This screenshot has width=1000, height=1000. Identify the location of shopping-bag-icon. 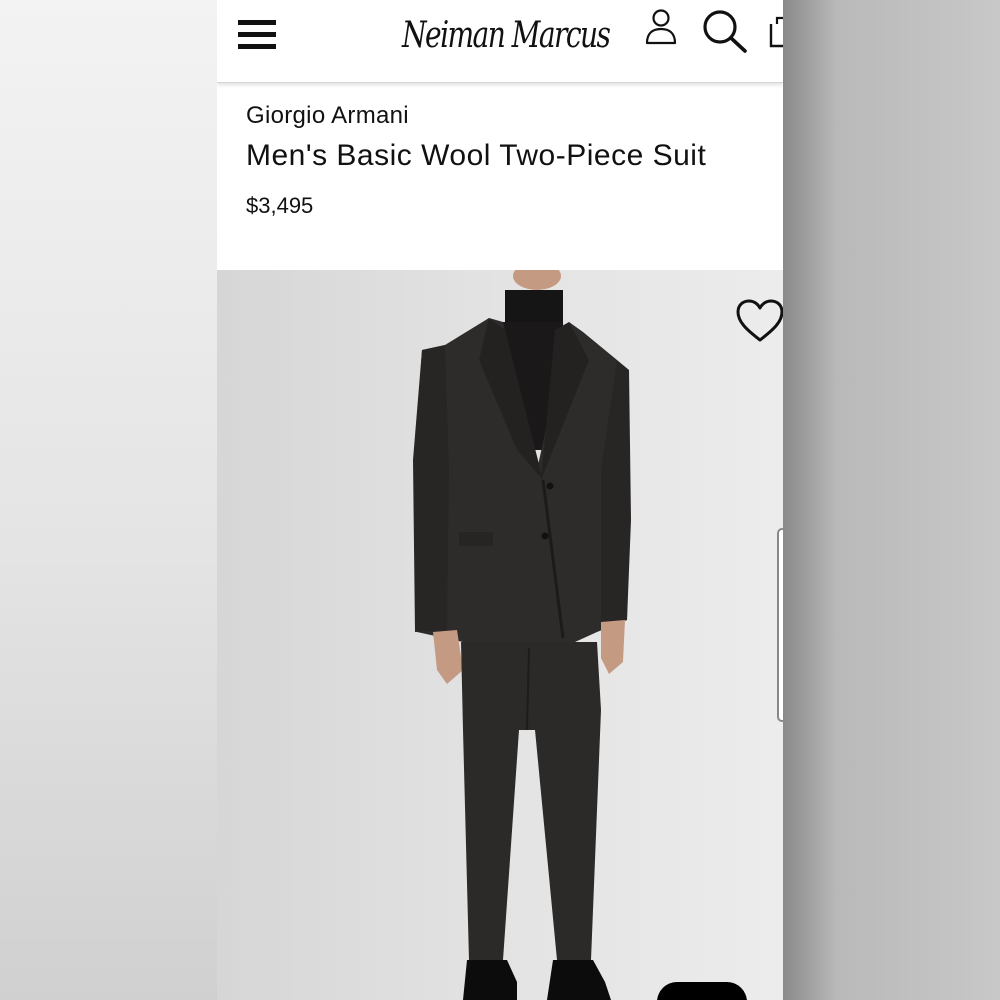
(776, 31).